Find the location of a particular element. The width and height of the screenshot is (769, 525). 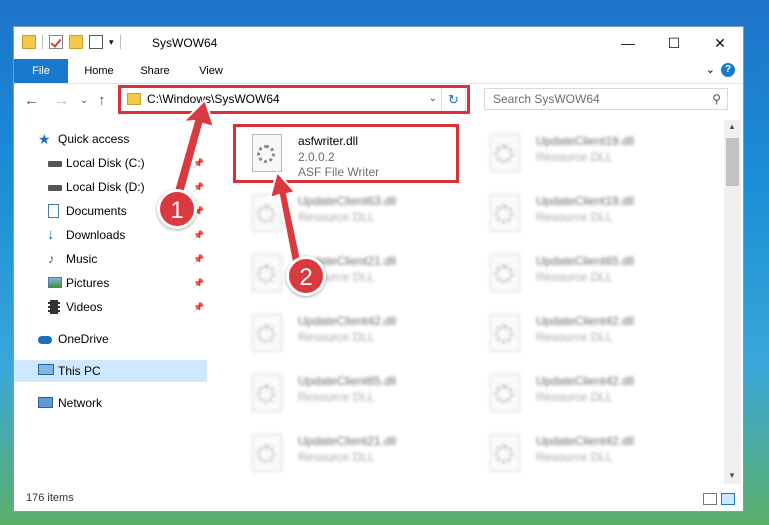

step-marker-1: 1 is located at coordinates (177, 209).